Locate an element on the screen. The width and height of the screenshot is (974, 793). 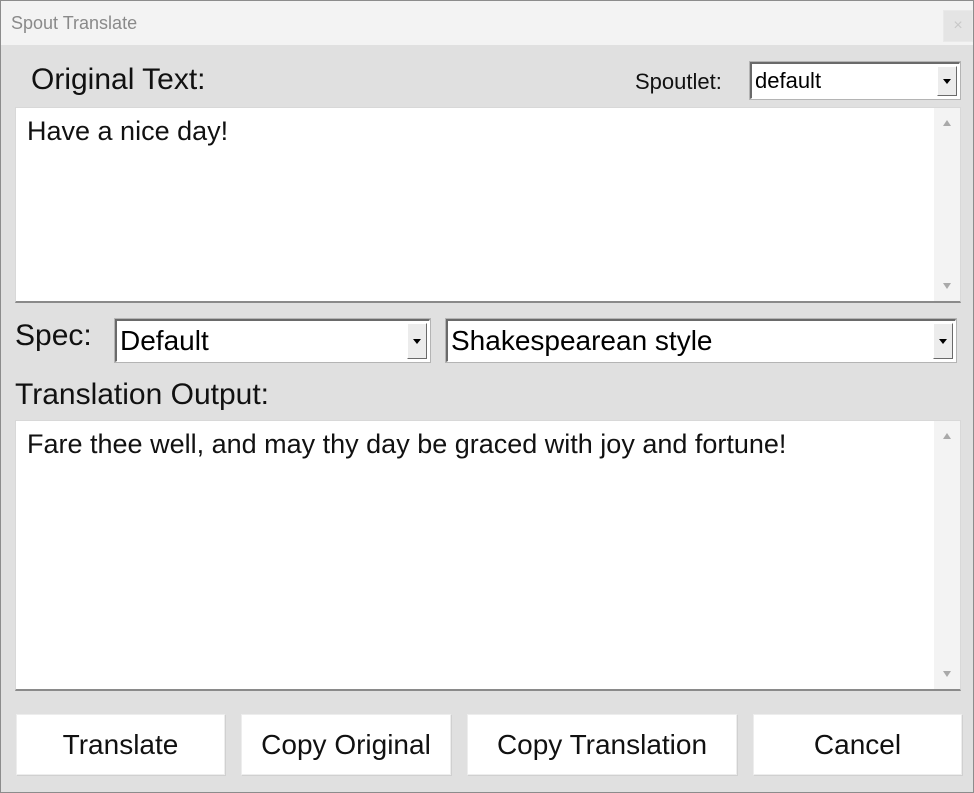
translate-button: Translate is located at coordinates (120, 744).